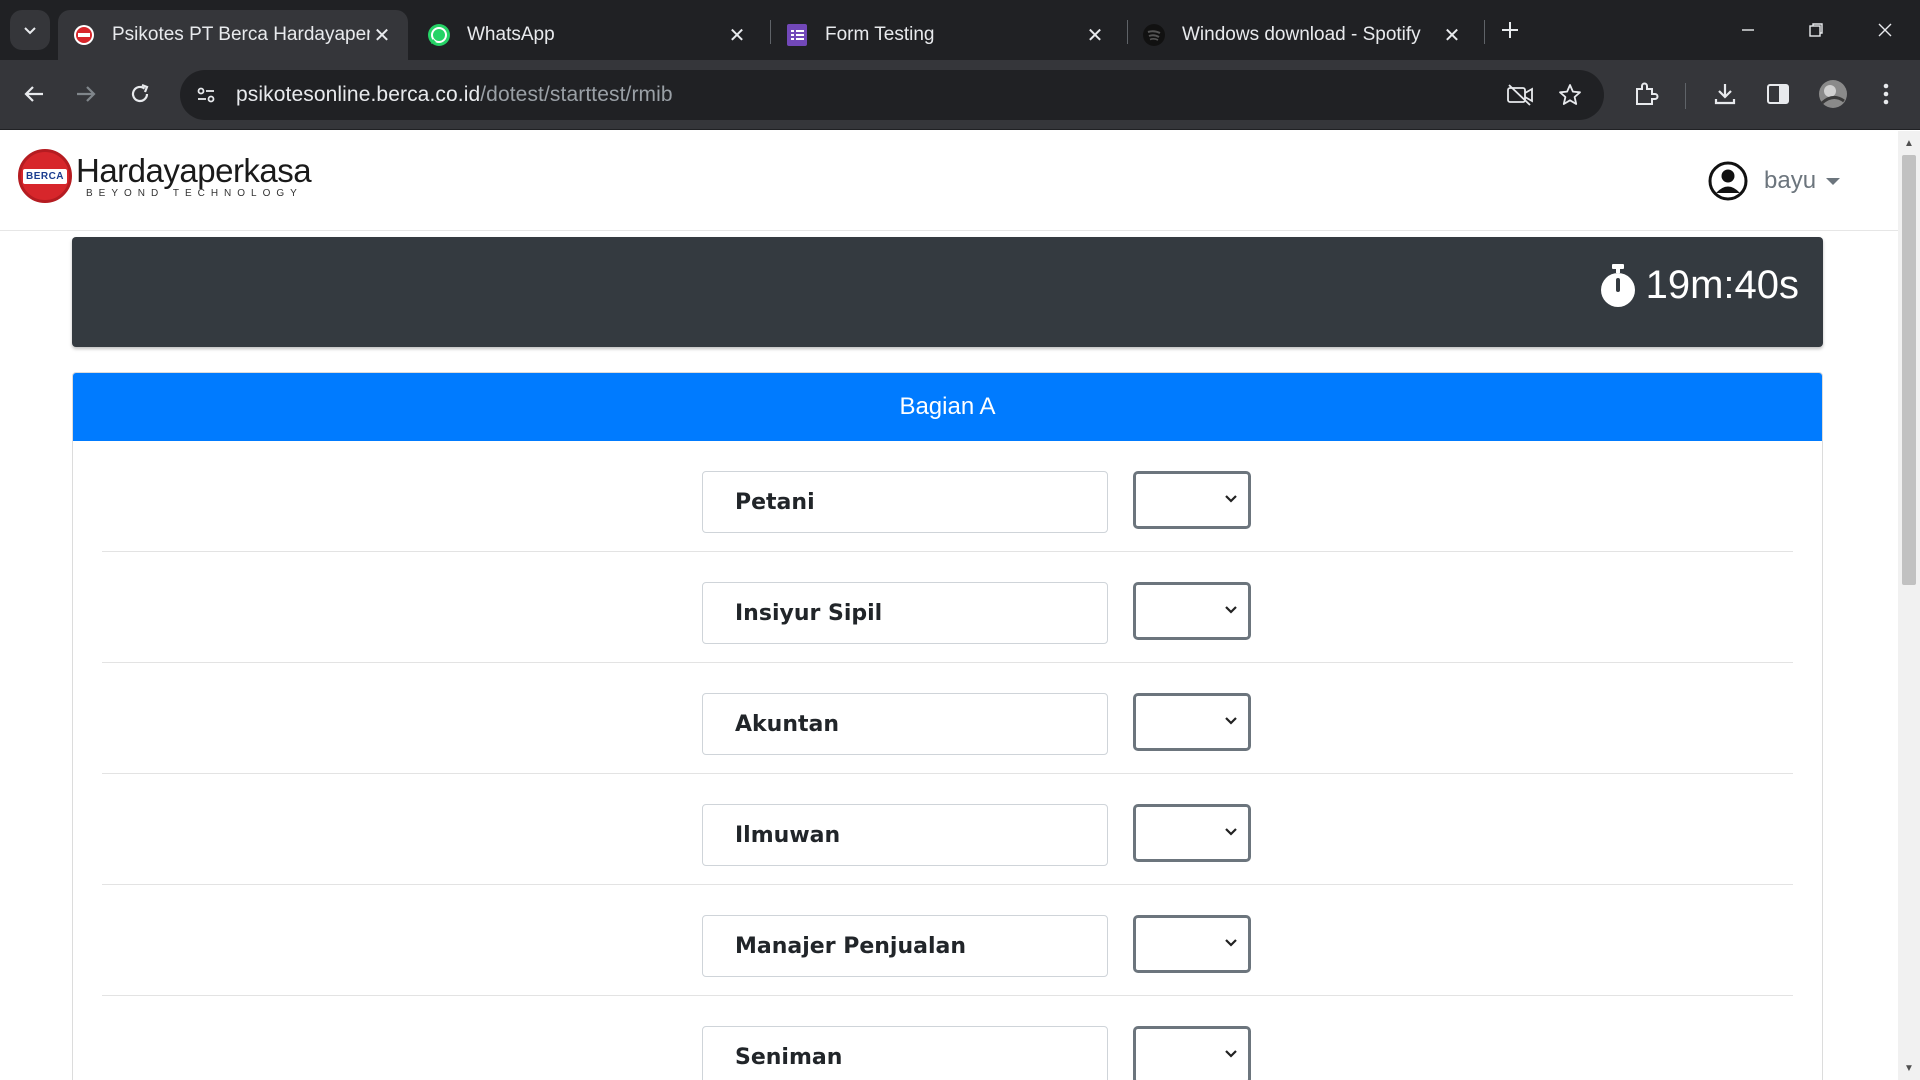 The width and height of the screenshot is (1920, 1080). I want to click on section-header: Bagian A, so click(947, 407).